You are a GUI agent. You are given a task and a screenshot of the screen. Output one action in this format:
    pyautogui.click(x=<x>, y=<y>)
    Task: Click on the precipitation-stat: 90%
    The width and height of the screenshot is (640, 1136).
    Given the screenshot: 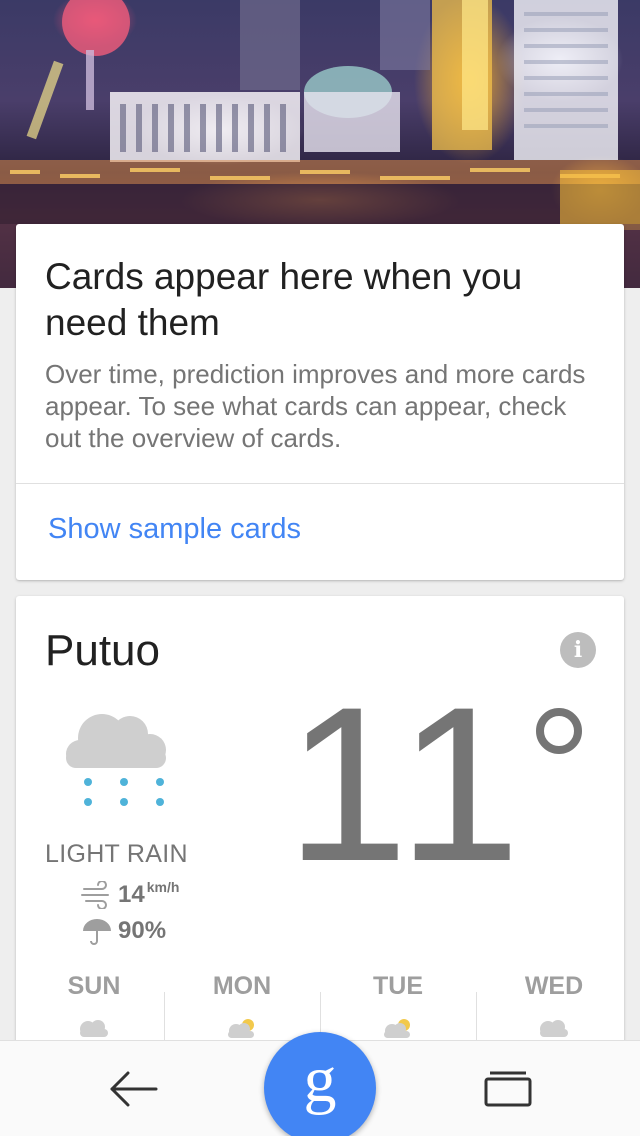 What is the action you would take?
    pyautogui.click(x=123, y=931)
    